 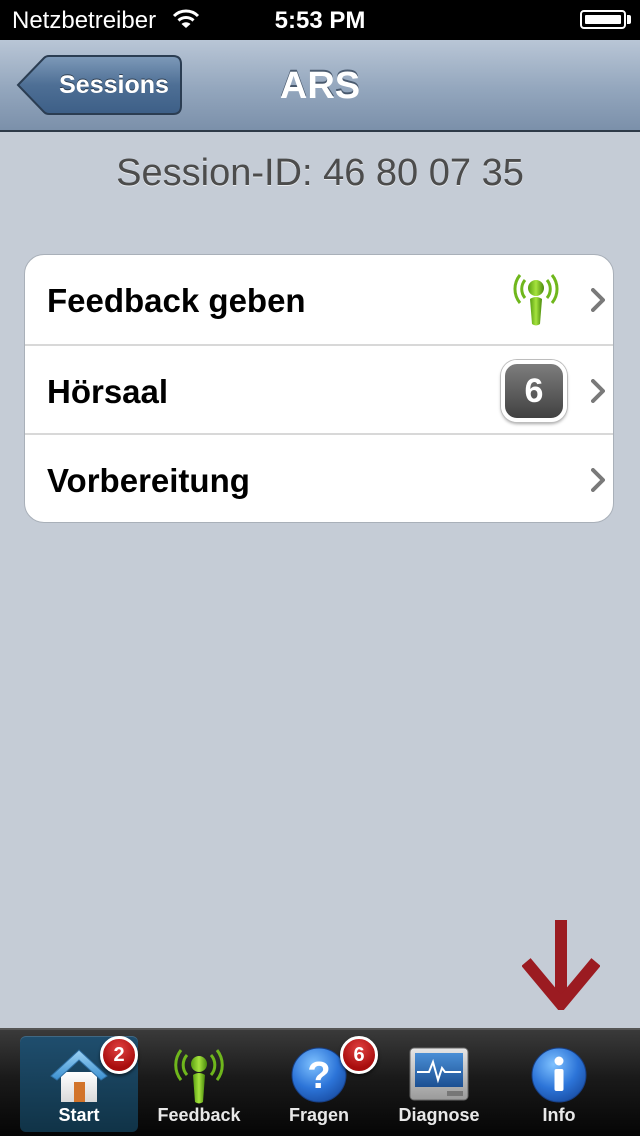 I want to click on tab-label: Start, so click(x=79, y=1115).